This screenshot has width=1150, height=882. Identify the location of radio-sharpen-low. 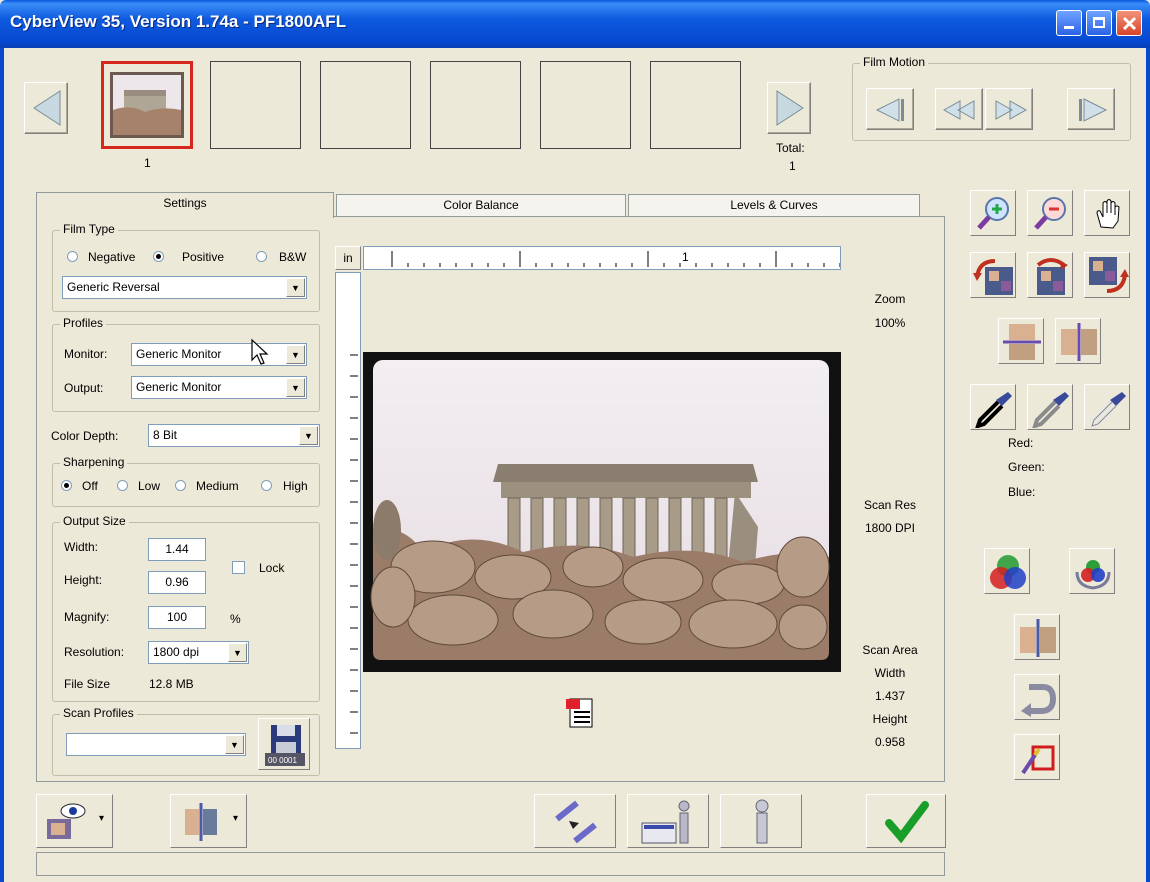
(122, 485).